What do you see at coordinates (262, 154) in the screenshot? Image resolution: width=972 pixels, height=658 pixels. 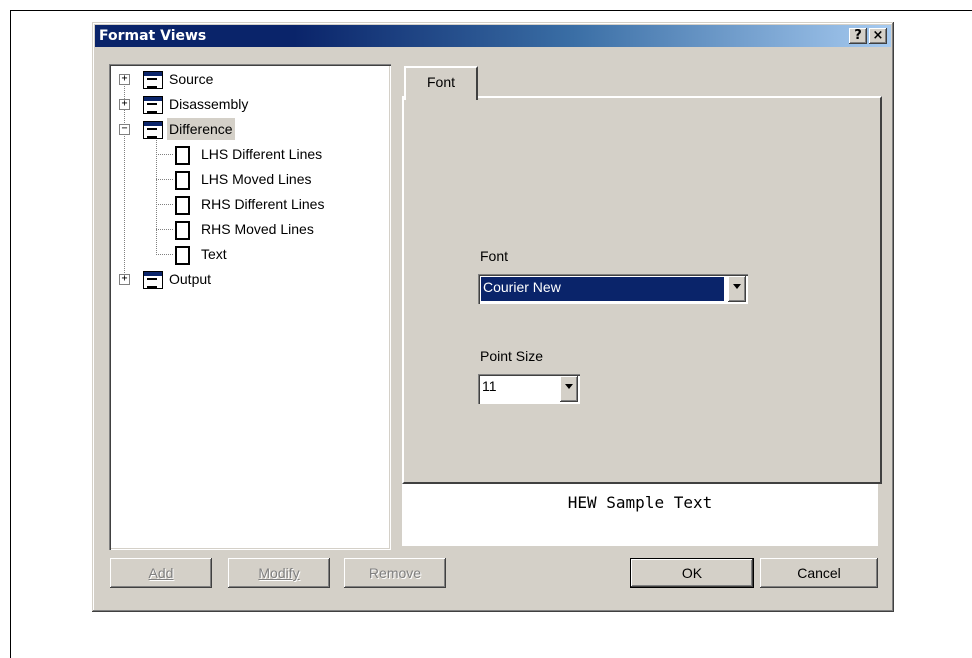 I see `tree-item-label: LHS Different Lines` at bounding box center [262, 154].